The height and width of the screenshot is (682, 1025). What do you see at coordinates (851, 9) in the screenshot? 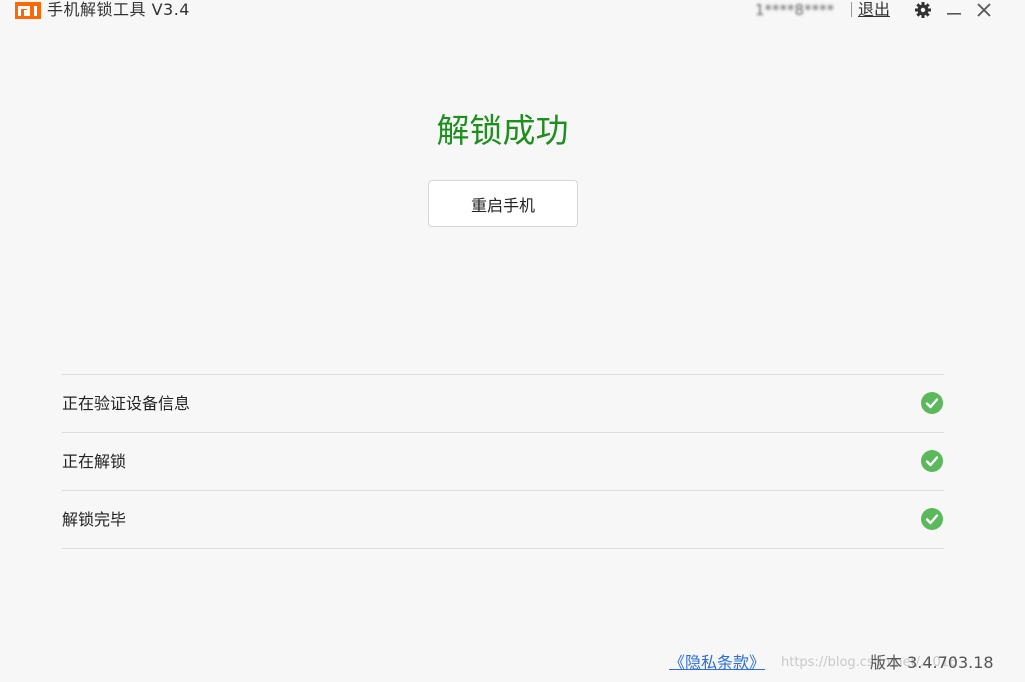
I see `titlebar-divider` at bounding box center [851, 9].